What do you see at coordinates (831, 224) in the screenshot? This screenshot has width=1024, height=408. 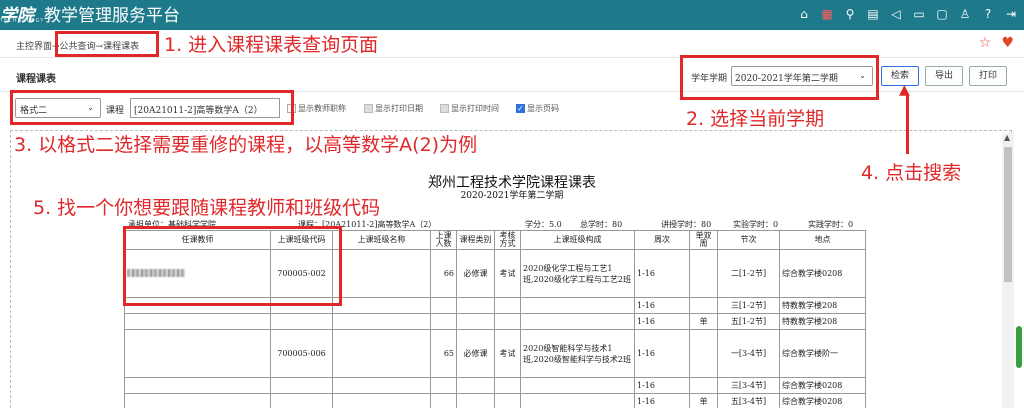 I see `report-practice-hours: 实践学时：0` at bounding box center [831, 224].